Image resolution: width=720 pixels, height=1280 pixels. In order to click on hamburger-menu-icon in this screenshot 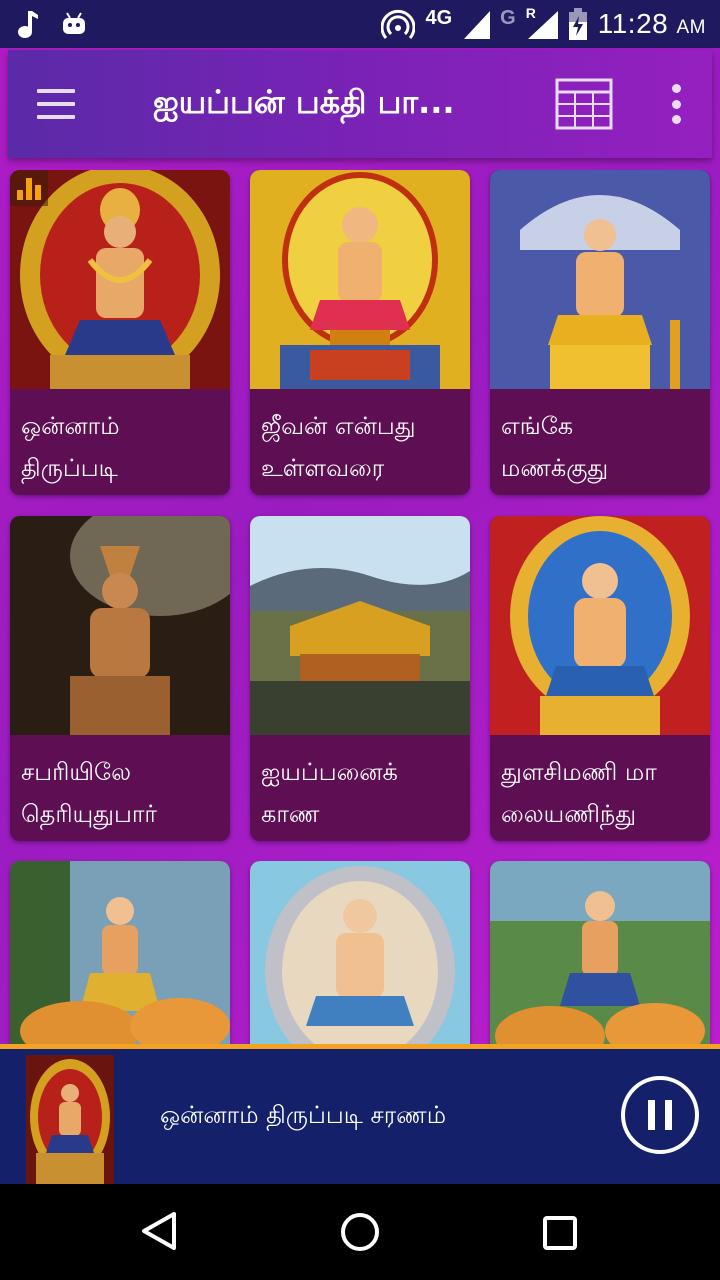, I will do `click(56, 104)`.